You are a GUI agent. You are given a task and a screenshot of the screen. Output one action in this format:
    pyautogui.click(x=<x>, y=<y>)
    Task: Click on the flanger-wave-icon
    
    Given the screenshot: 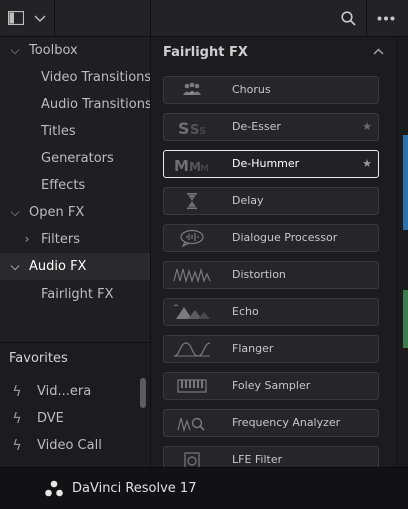 What is the action you would take?
    pyautogui.click(x=192, y=349)
    